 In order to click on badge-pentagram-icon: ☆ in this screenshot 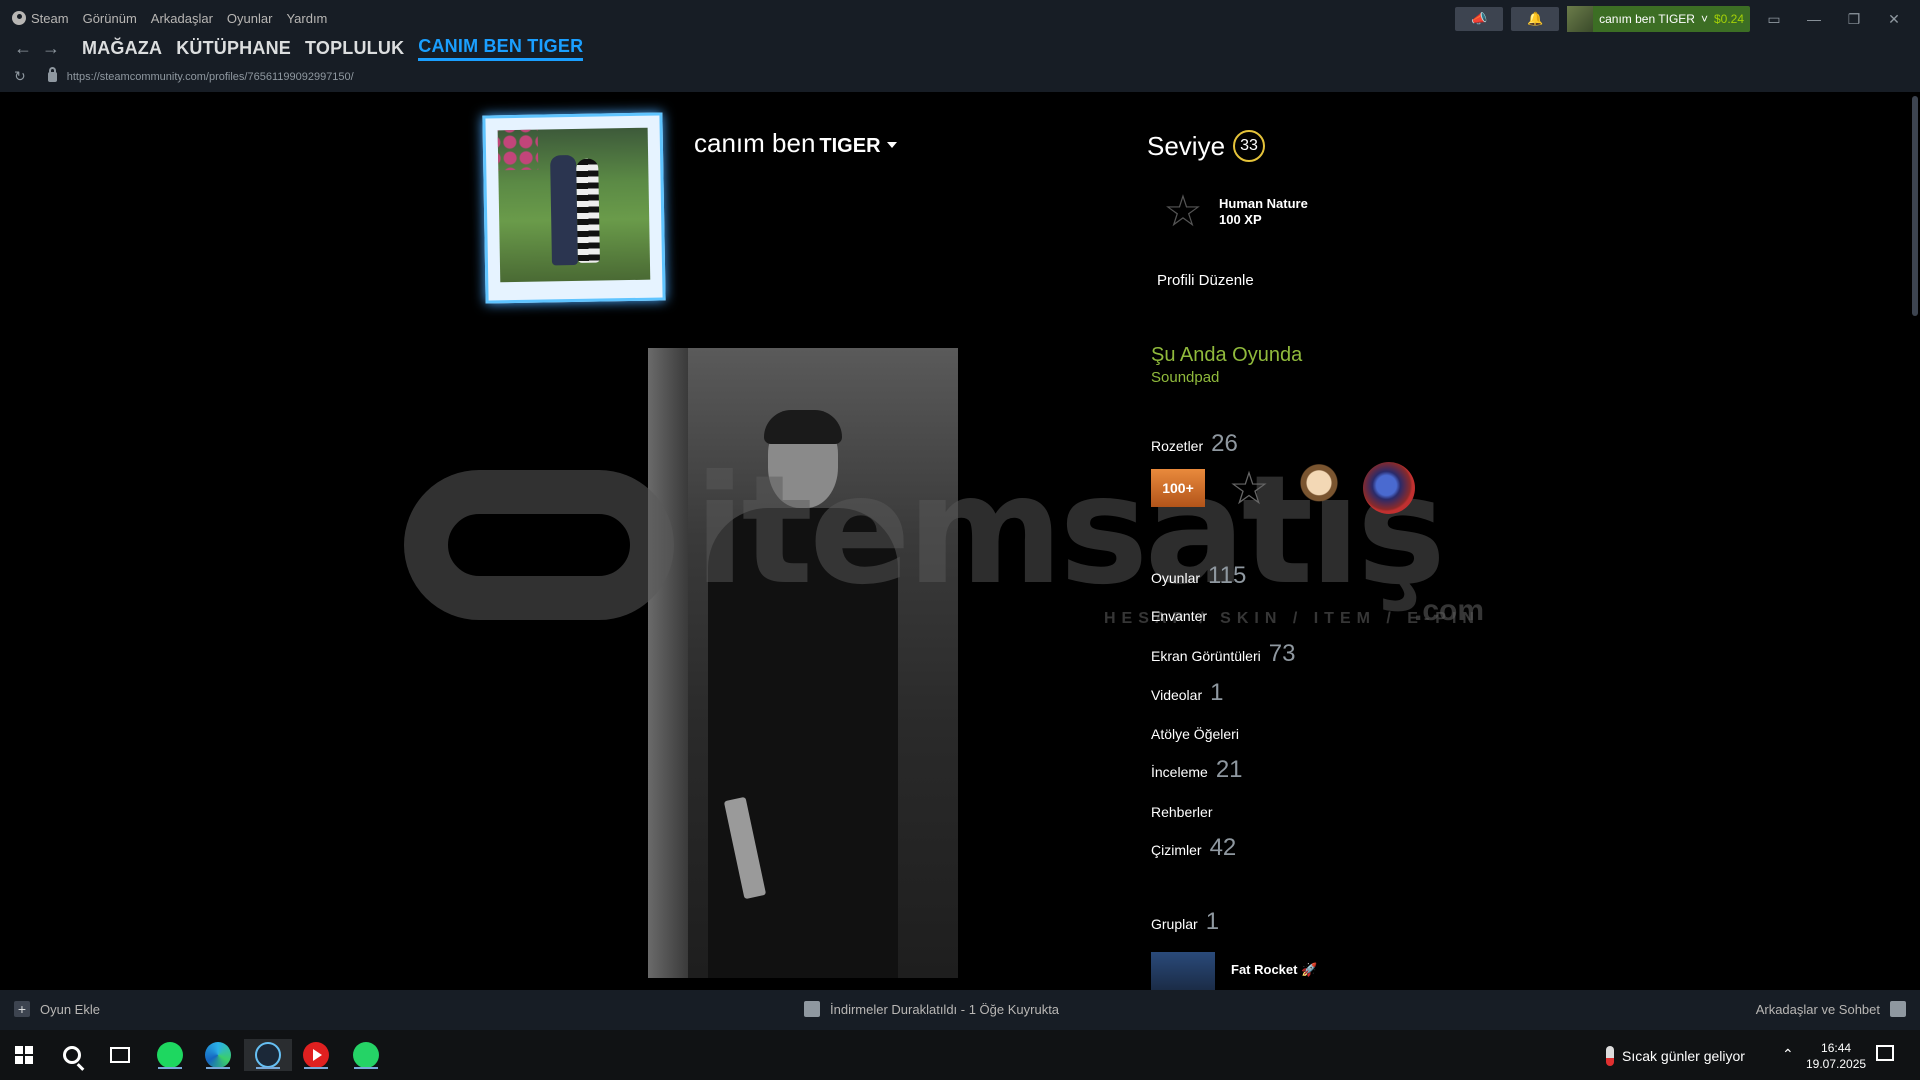, I will do `click(1249, 488)`.